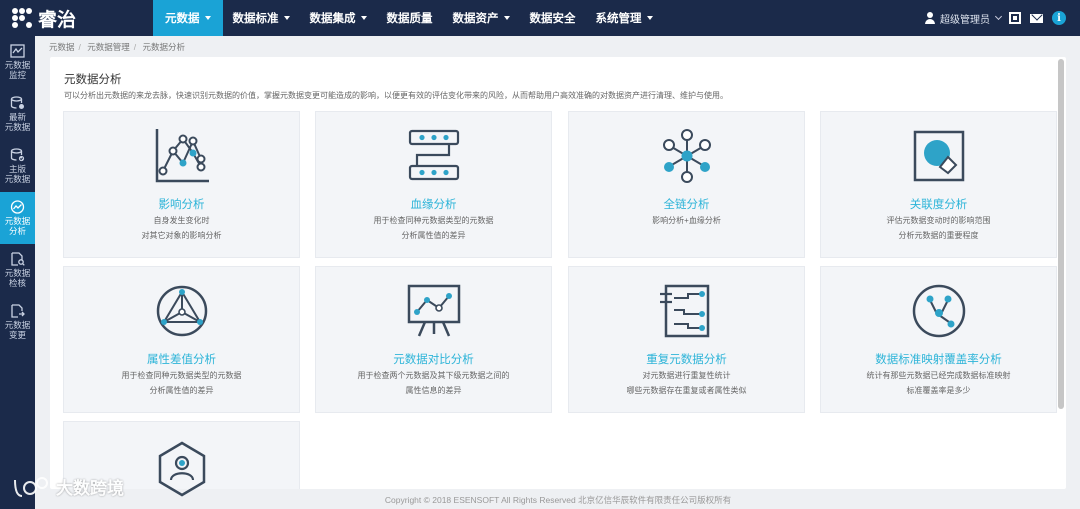 The image size is (1080, 509). I want to click on document-search-icon, so click(18, 259).